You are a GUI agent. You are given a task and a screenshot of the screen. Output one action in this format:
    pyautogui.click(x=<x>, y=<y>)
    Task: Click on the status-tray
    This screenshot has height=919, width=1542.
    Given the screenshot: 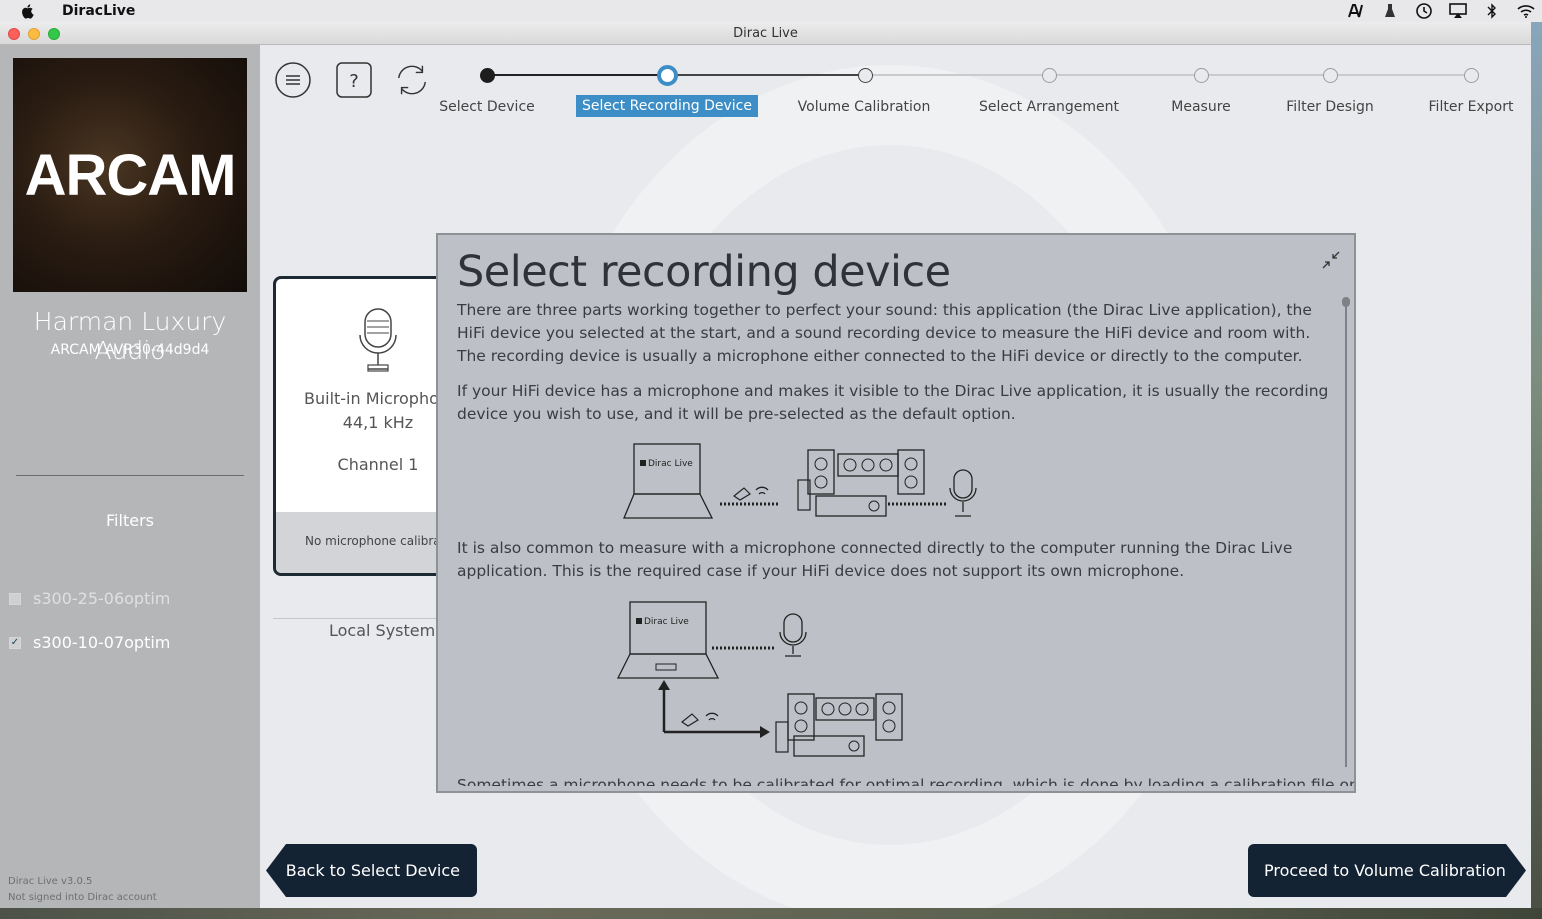 What is the action you would take?
    pyautogui.click(x=1441, y=11)
    